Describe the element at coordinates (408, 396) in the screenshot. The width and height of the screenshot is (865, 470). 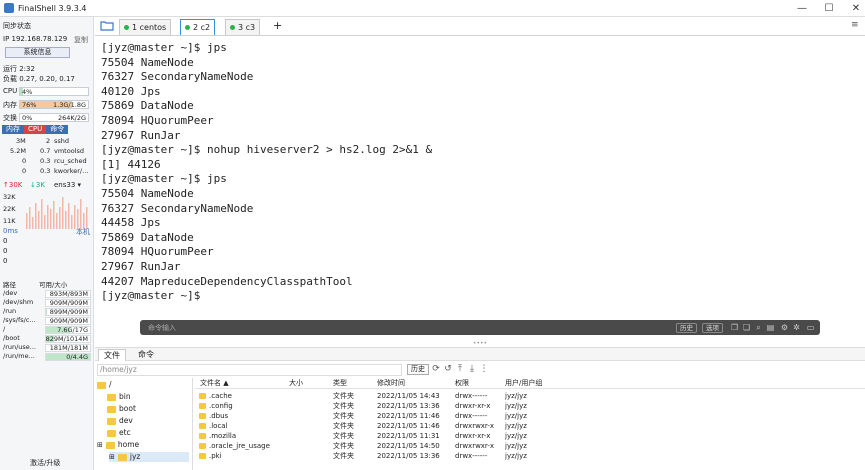
I see `file-mtime: 2022/11/05 14:43` at that location.